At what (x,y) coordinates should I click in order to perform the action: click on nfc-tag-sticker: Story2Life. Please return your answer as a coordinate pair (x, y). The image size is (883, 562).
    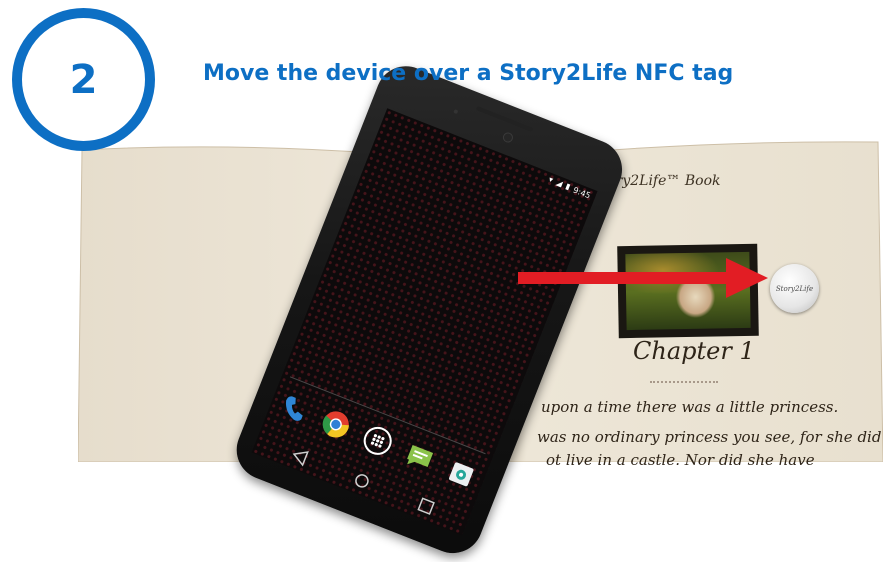
    Looking at the image, I should click on (794, 288).